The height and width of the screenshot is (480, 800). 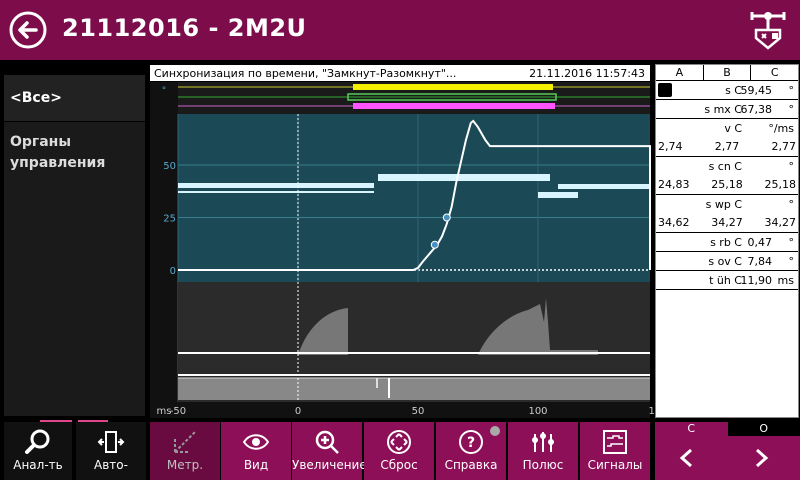 What do you see at coordinates (761, 458) in the screenshot?
I see `chevron-right-icon` at bounding box center [761, 458].